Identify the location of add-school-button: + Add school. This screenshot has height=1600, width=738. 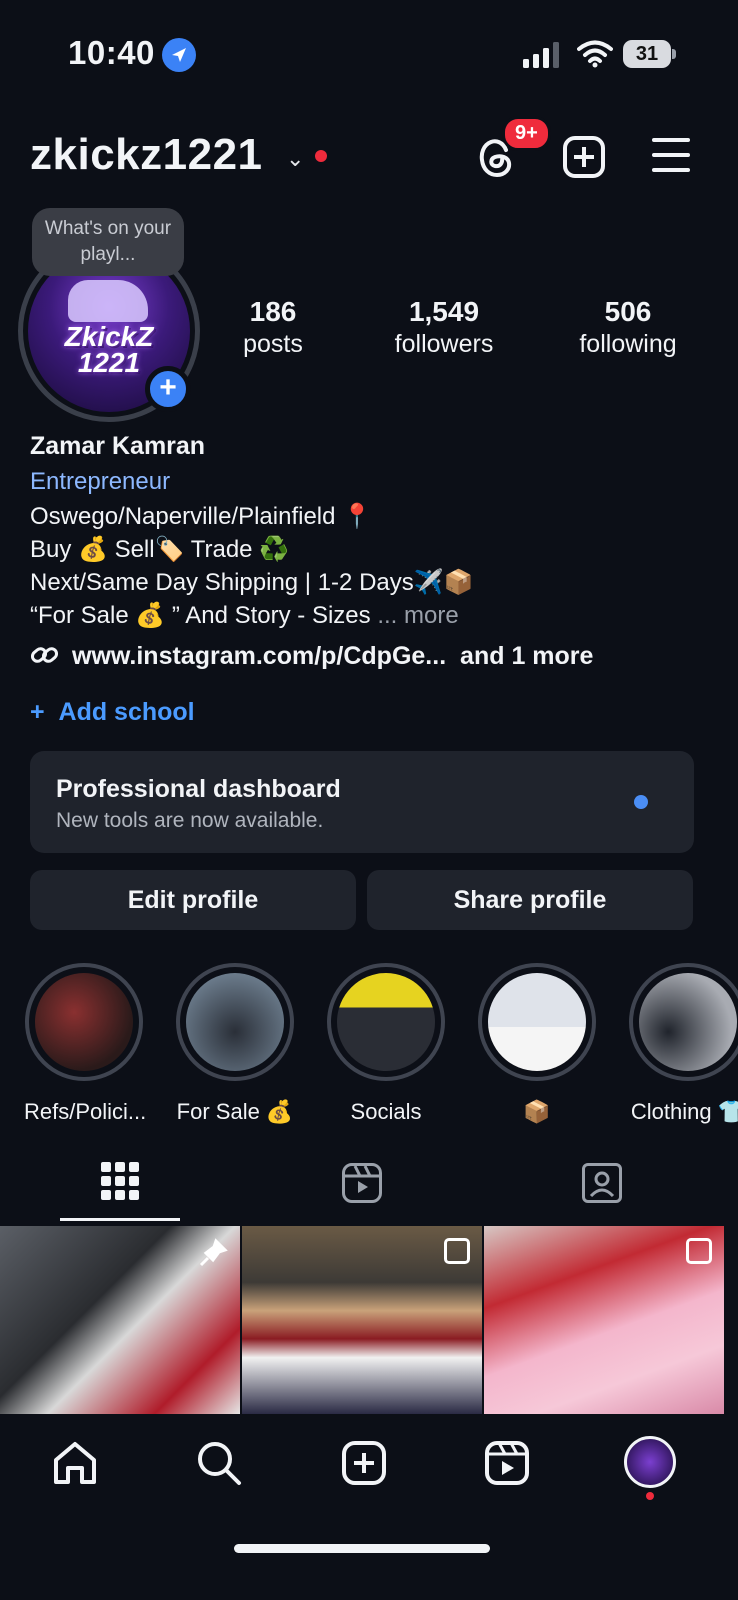
(112, 712).